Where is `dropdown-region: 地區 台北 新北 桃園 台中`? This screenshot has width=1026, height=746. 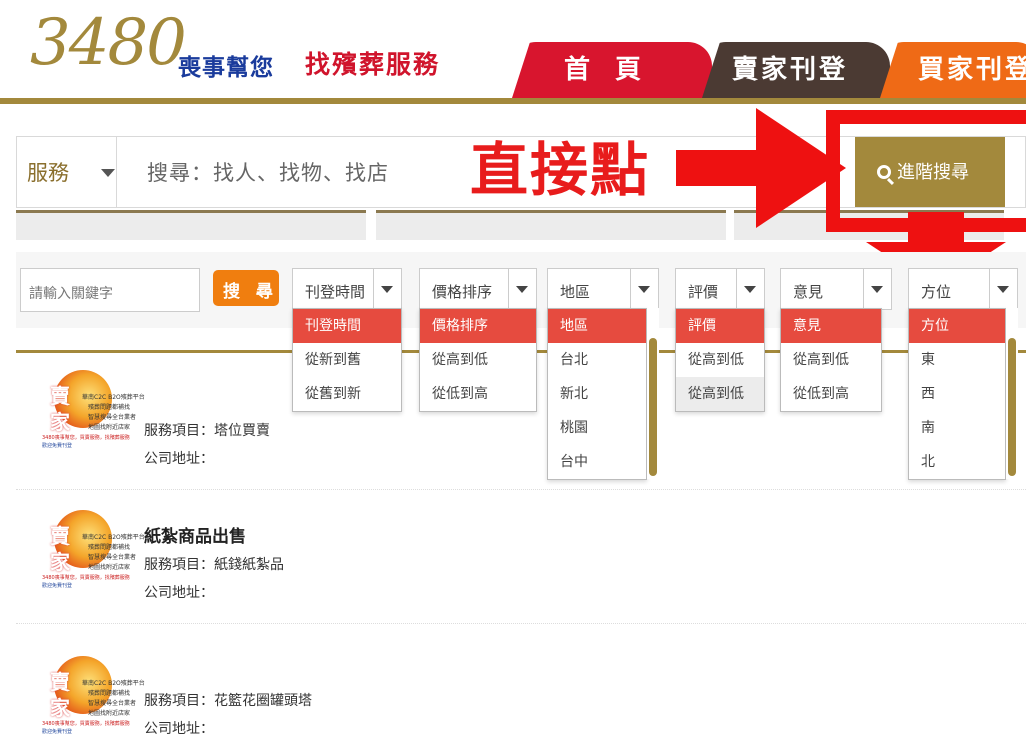
dropdown-region: 地區 台北 新北 桃園 台中 is located at coordinates (597, 394).